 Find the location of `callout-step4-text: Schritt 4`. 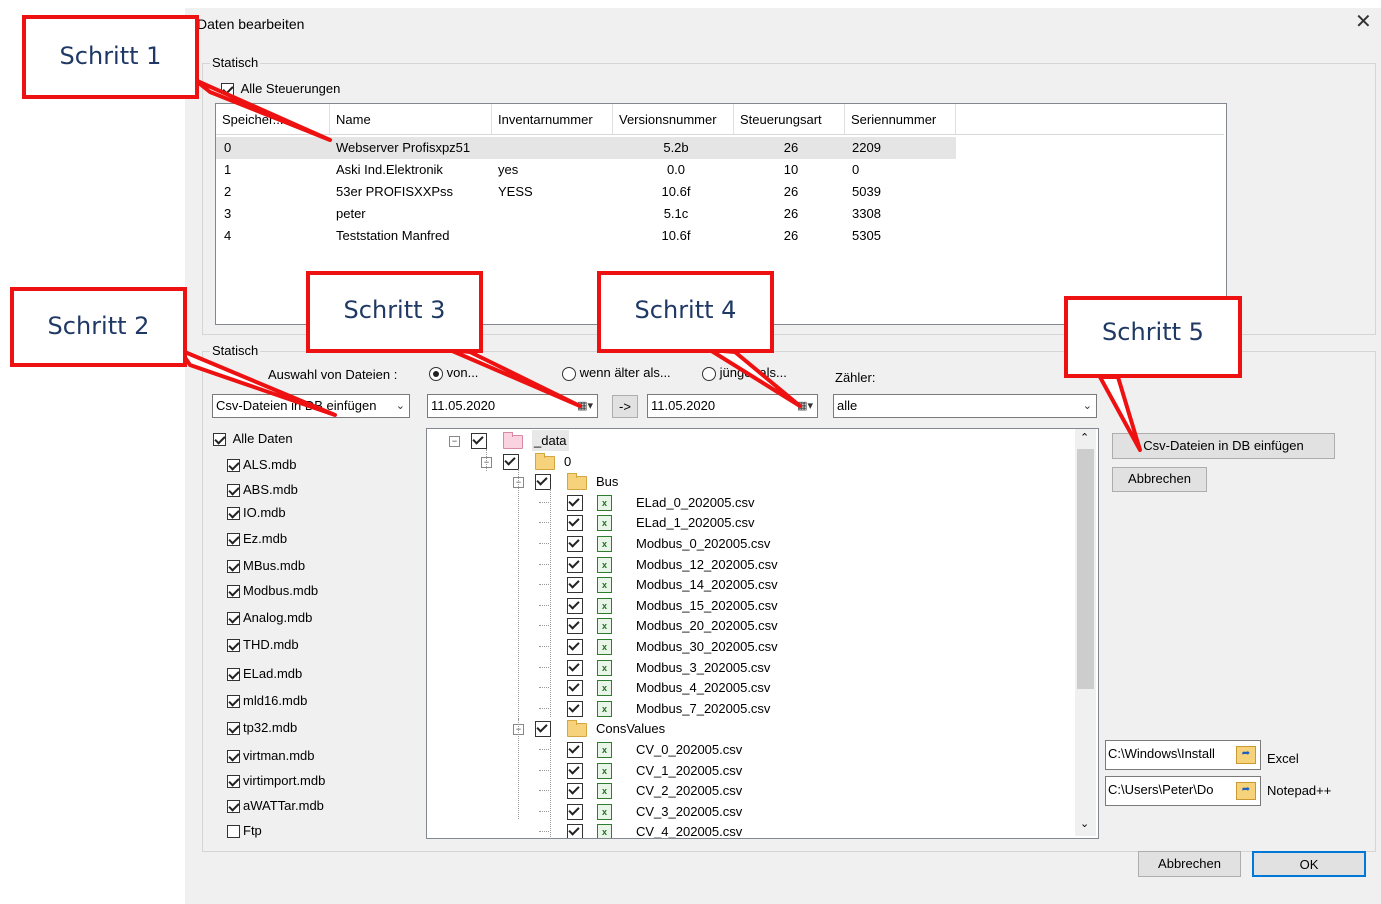

callout-step4-text: Schritt 4 is located at coordinates (685, 310).